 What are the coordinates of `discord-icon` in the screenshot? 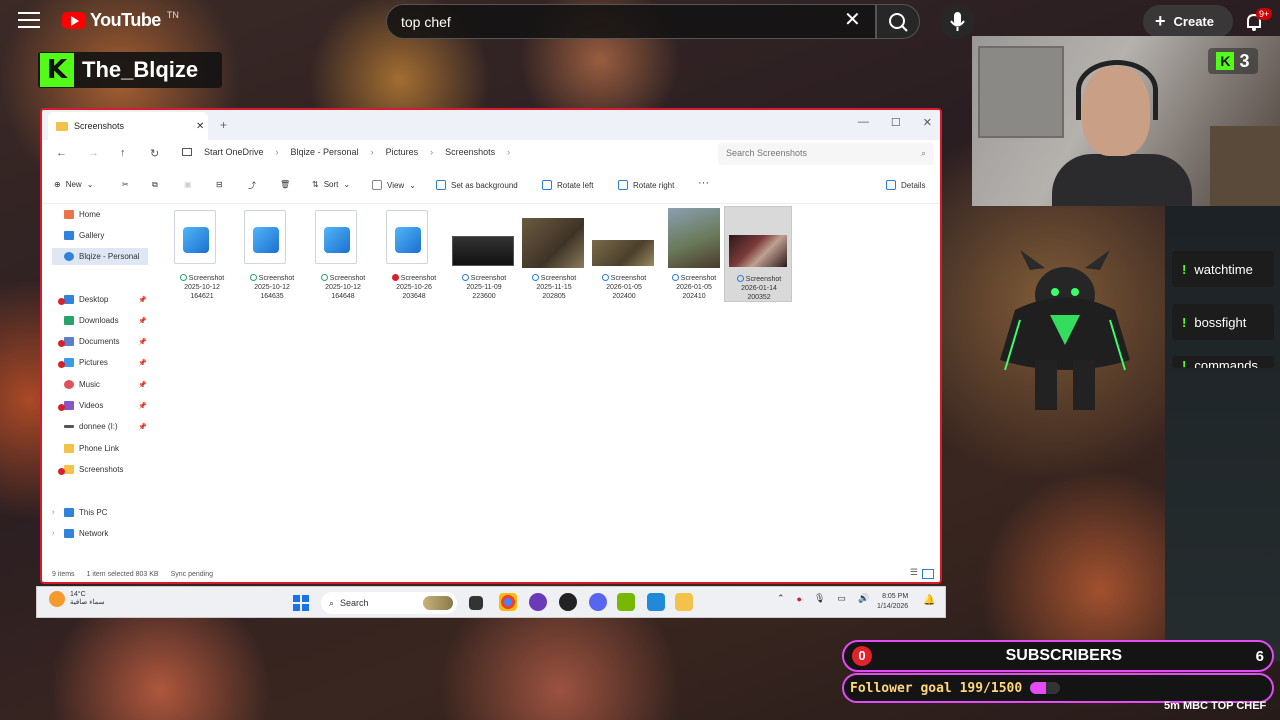 It's located at (598, 602).